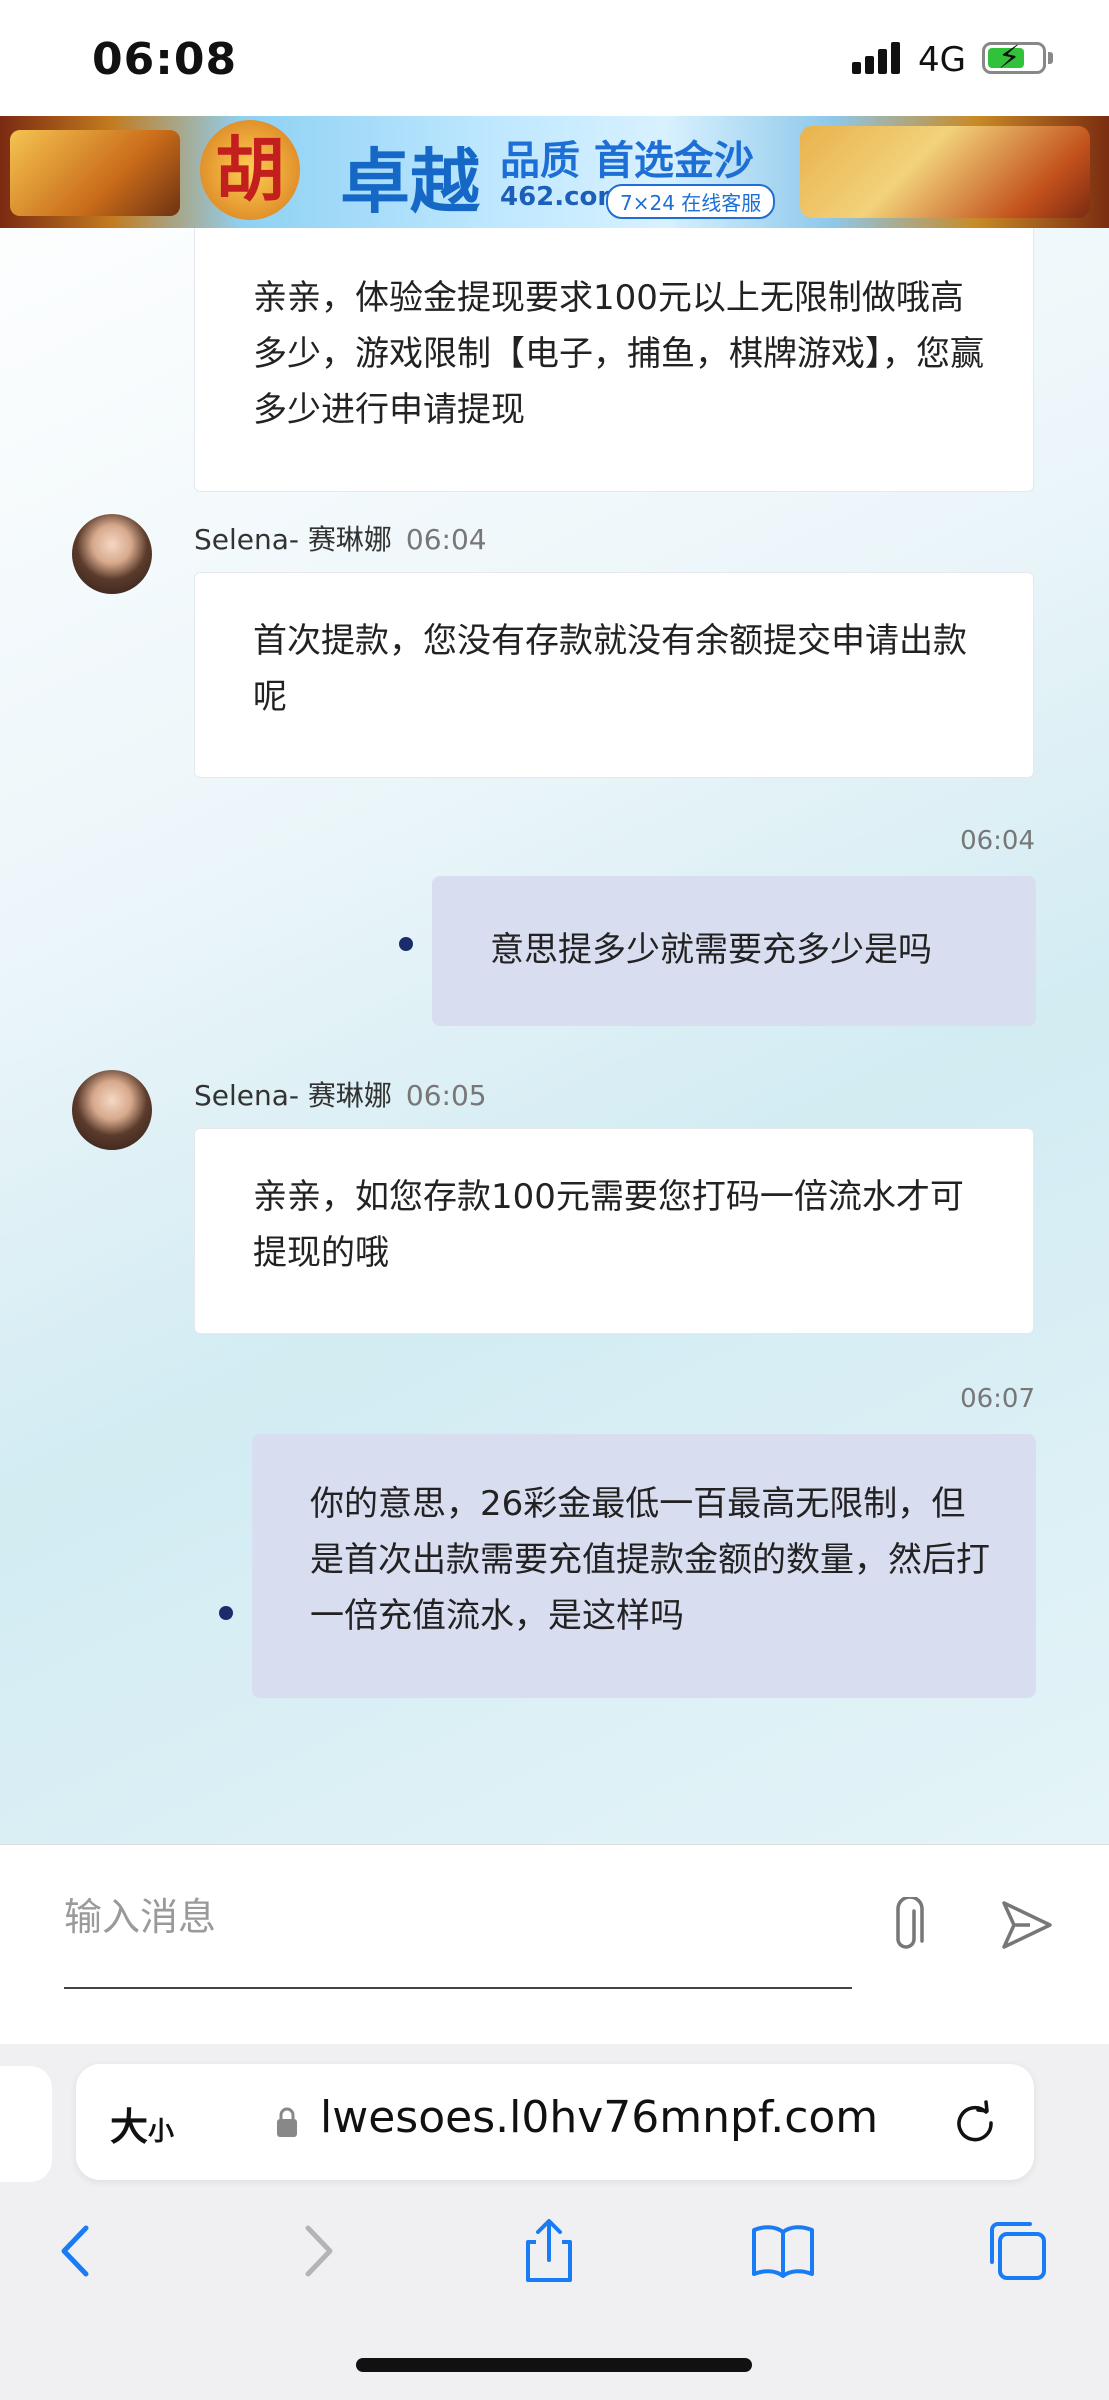  What do you see at coordinates (250, 170) in the screenshot?
I see `banner-logo: 胡` at bounding box center [250, 170].